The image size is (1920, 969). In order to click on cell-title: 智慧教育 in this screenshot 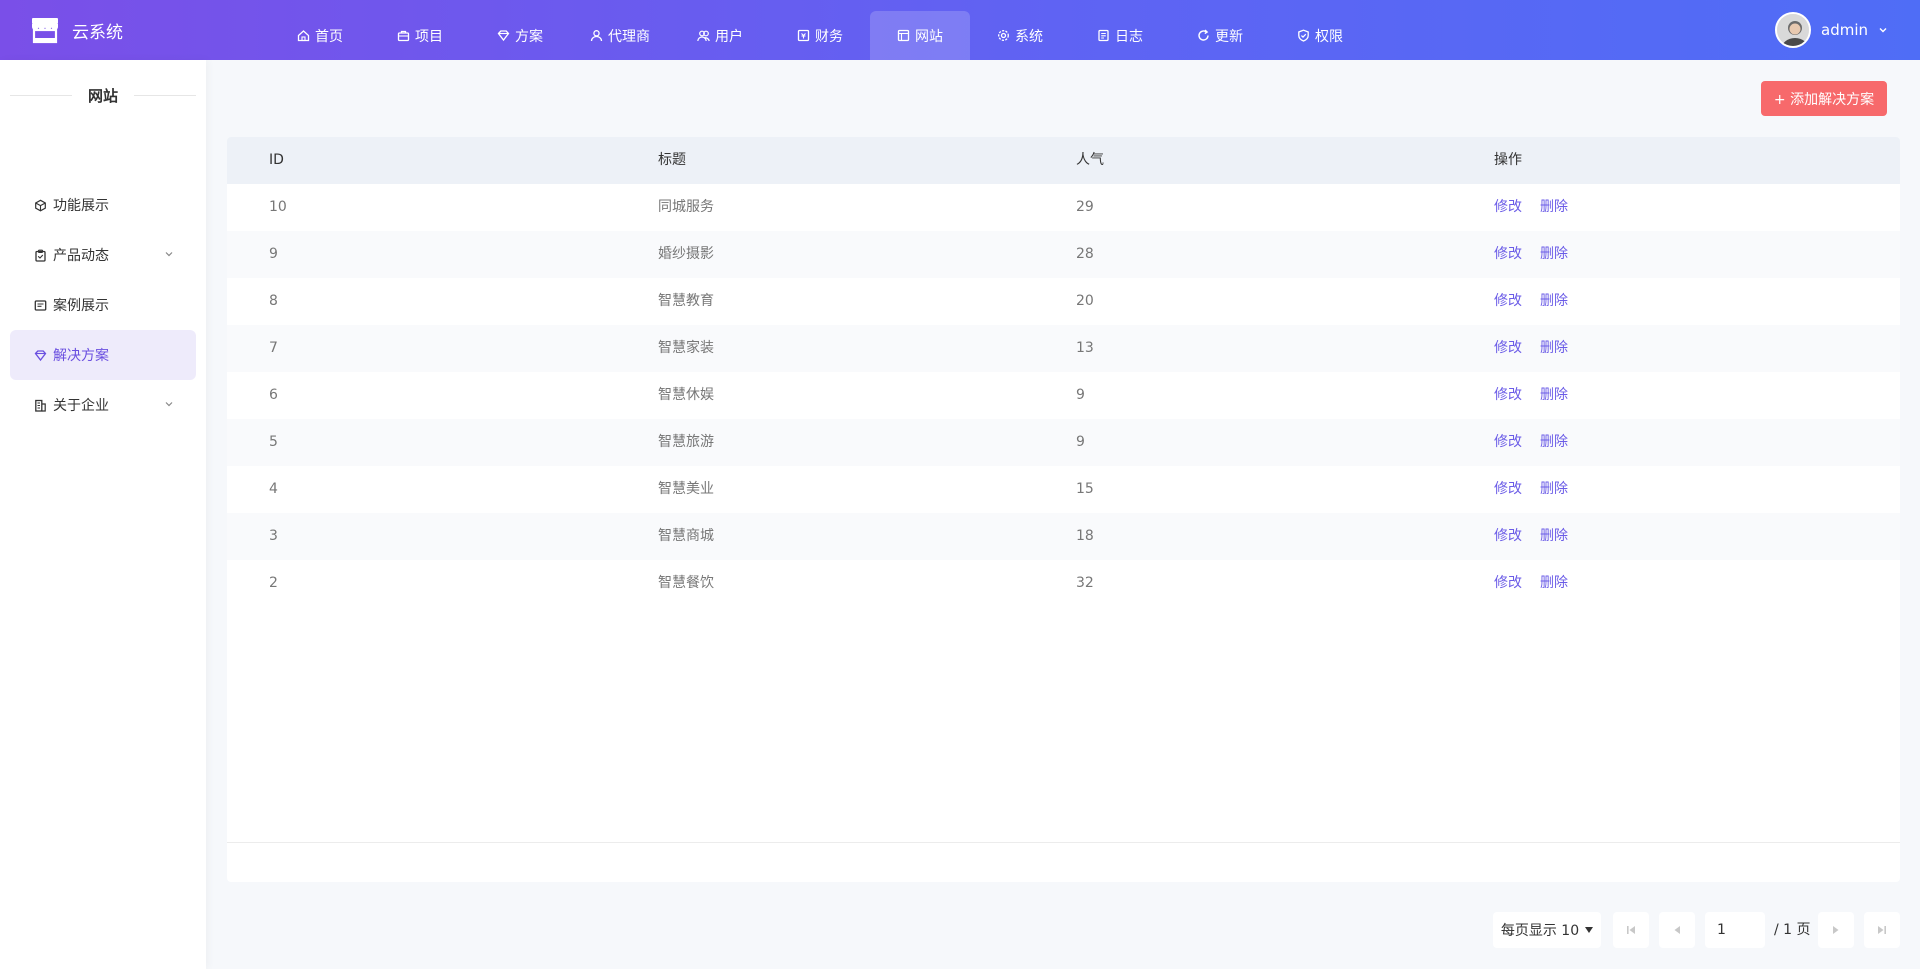, I will do `click(686, 301)`.